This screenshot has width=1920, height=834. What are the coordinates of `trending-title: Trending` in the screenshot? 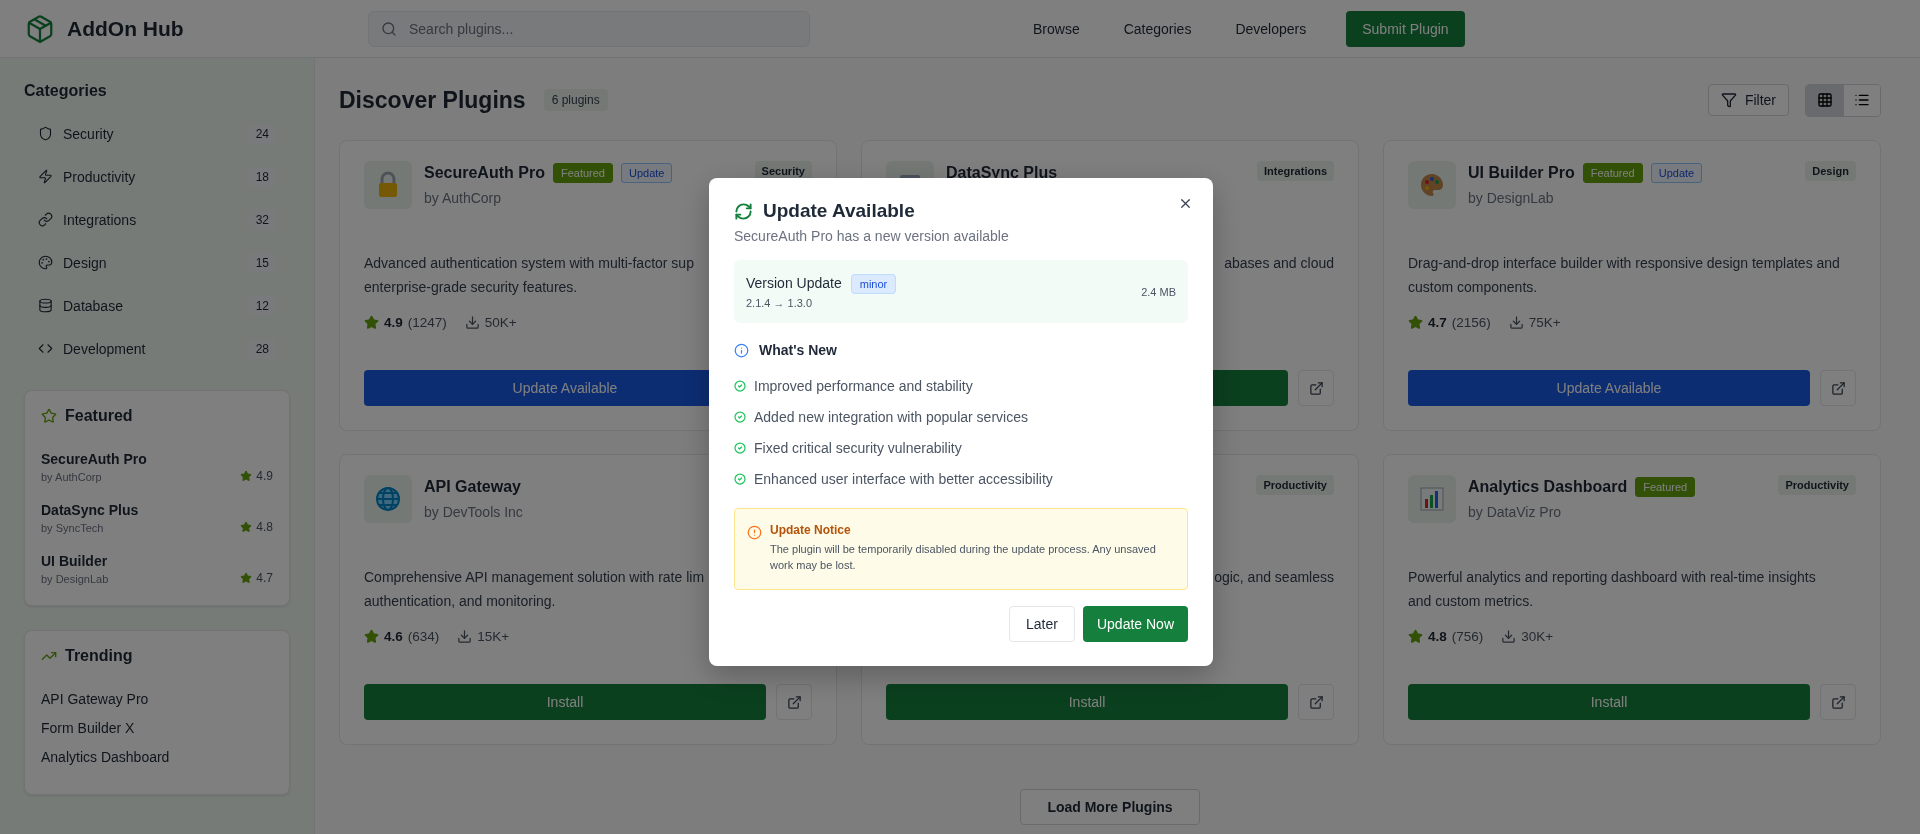 It's located at (99, 656).